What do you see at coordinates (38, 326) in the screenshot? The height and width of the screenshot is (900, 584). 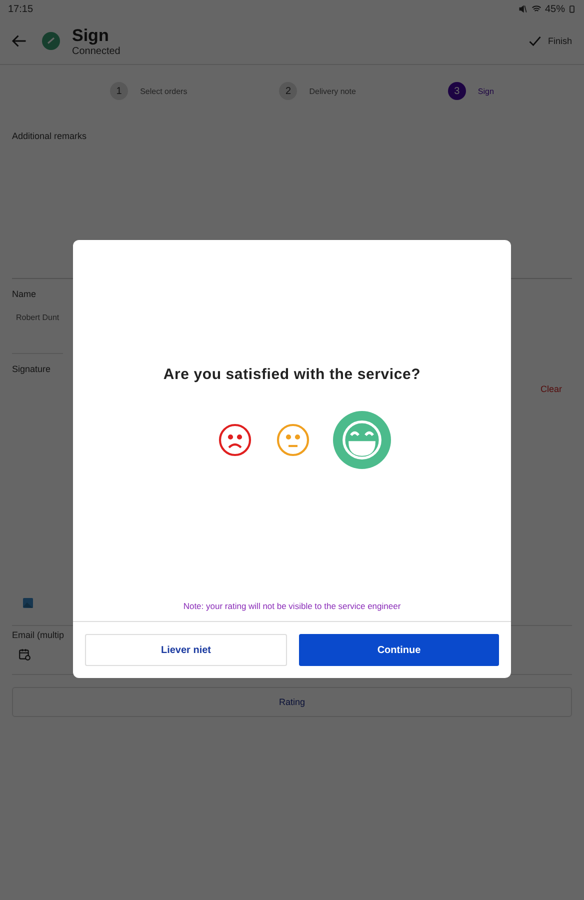 I see `name-field: Robert Dunt` at bounding box center [38, 326].